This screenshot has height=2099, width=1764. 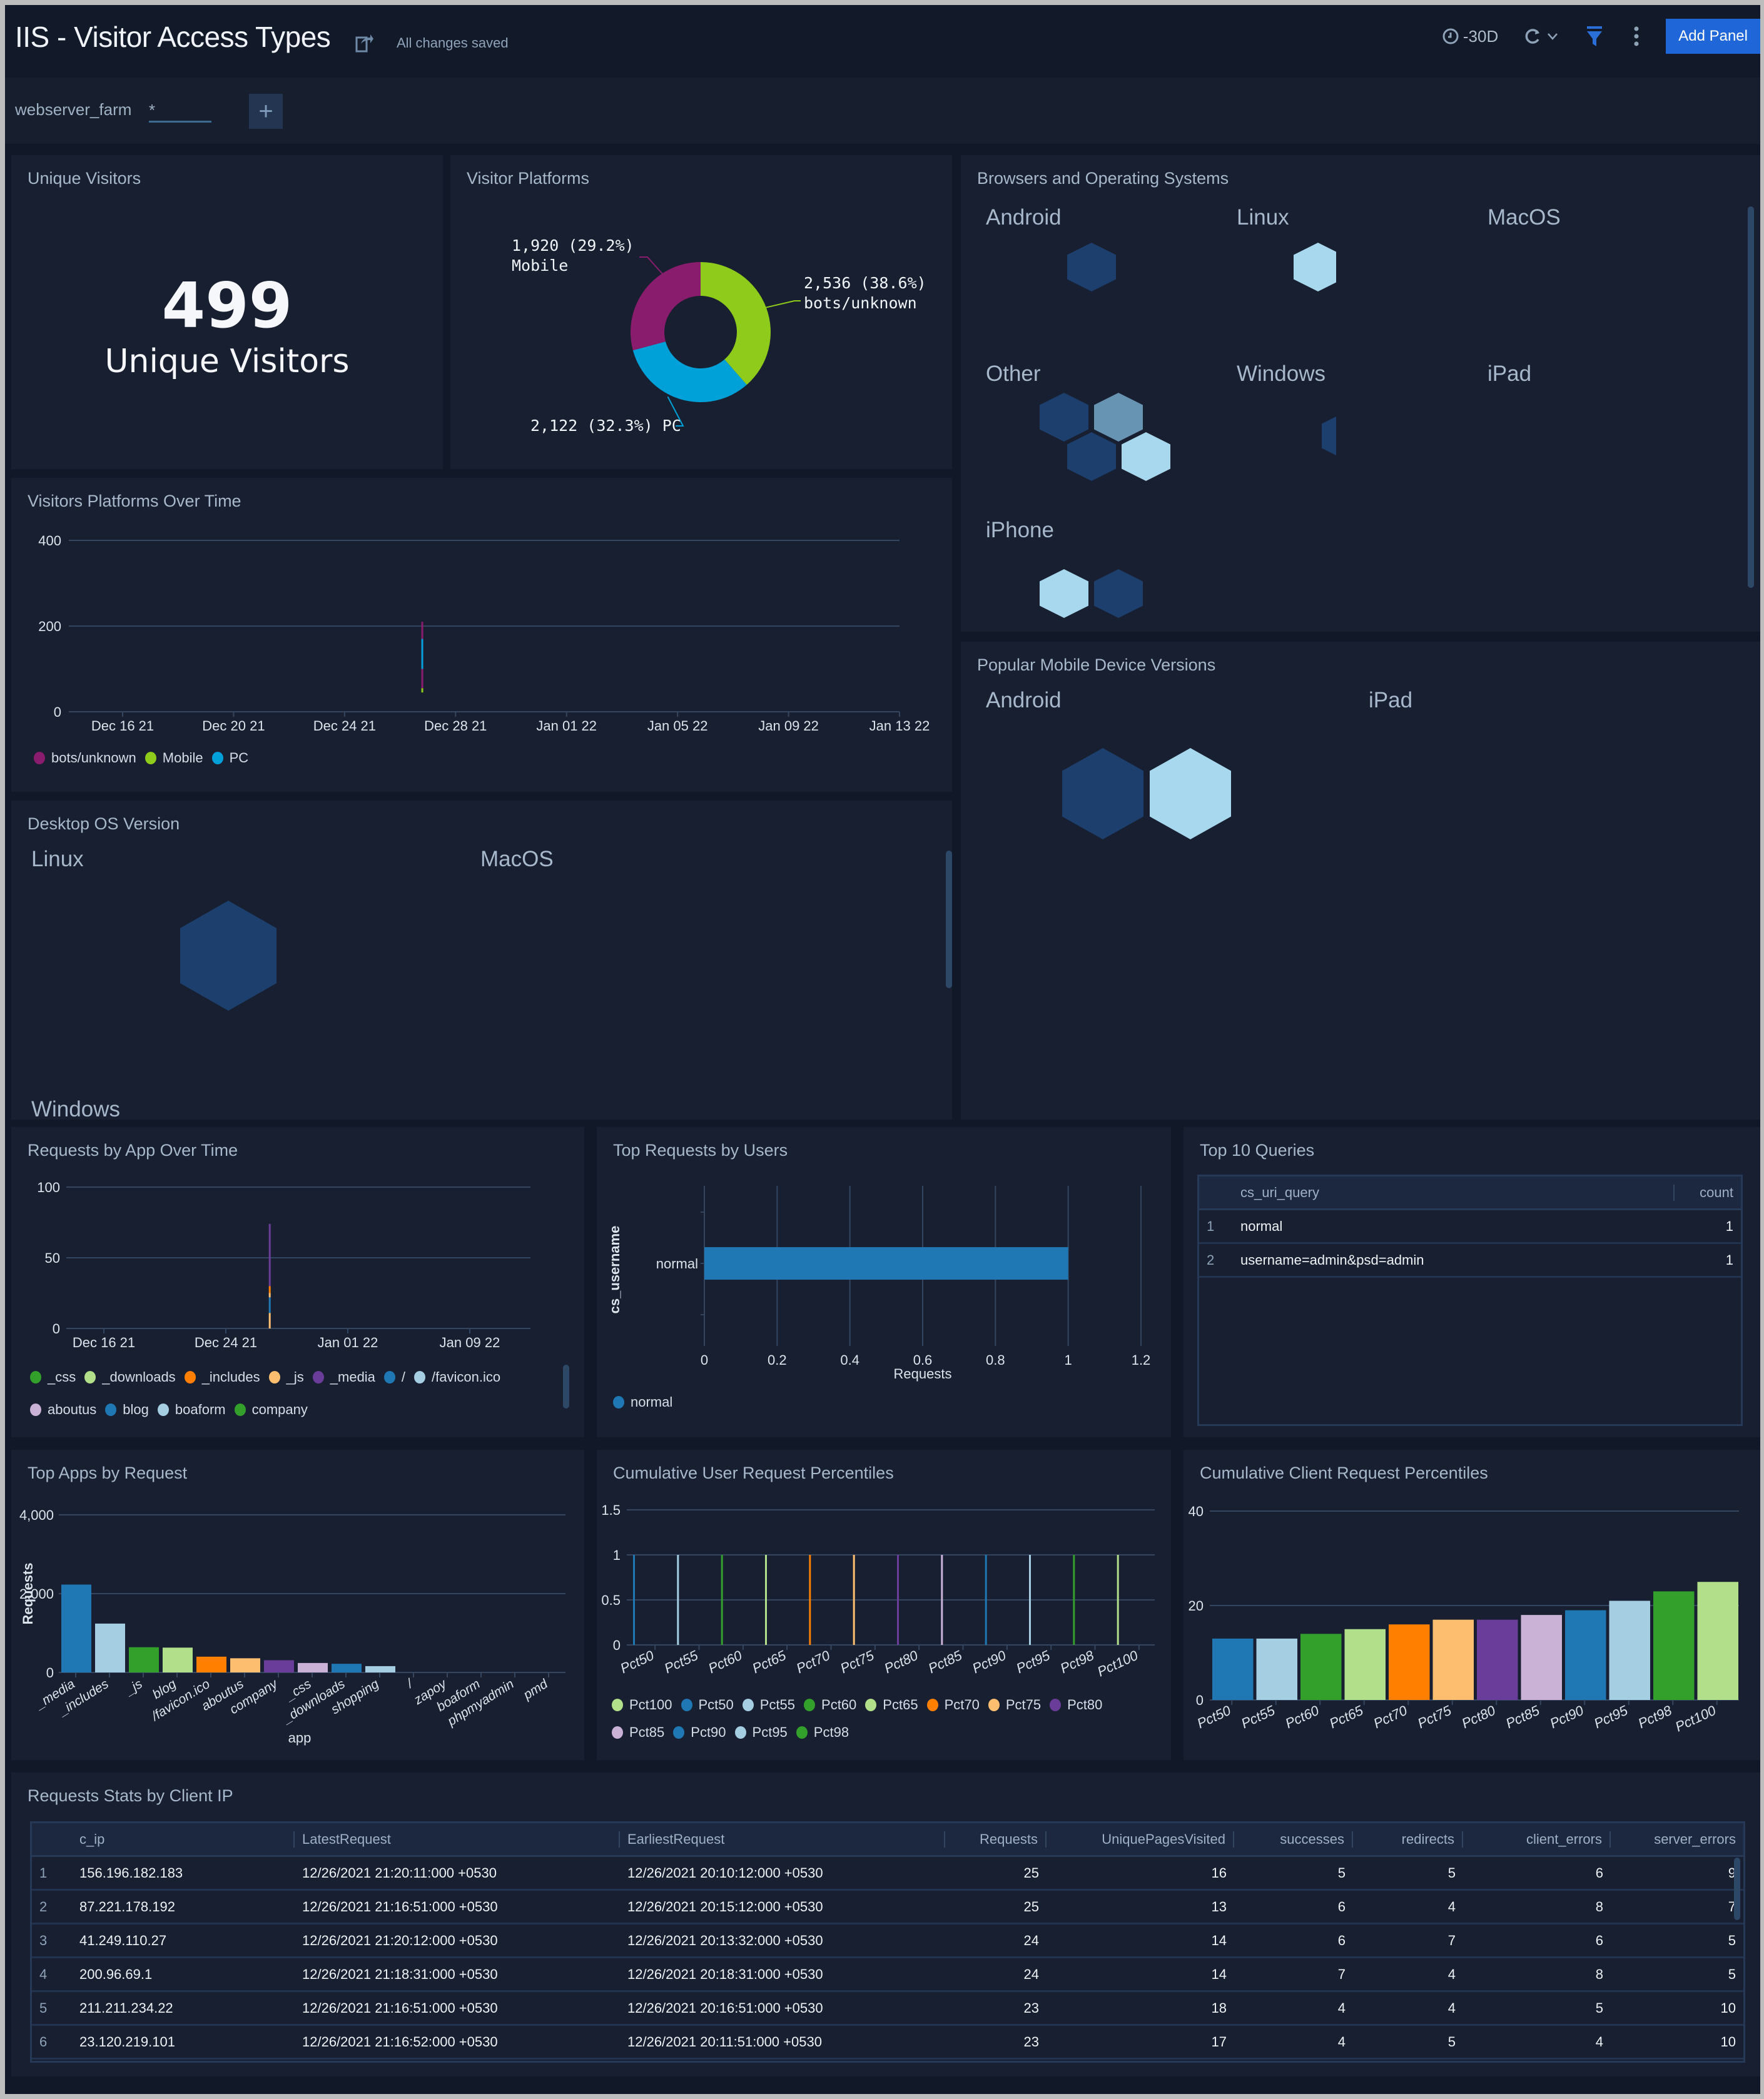 I want to click on legend-item: normal, so click(x=643, y=1402).